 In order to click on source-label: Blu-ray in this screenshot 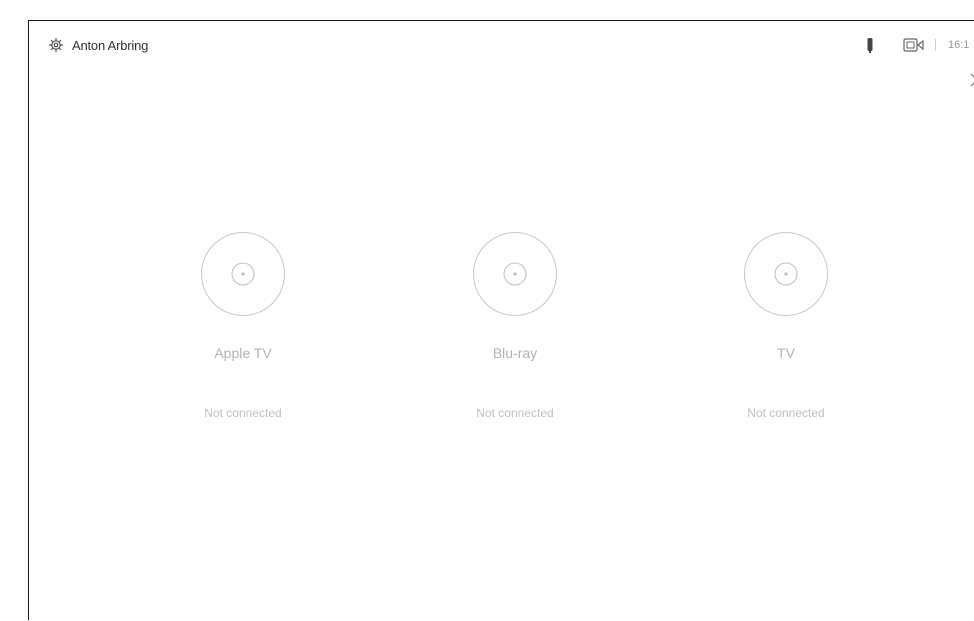, I will do `click(515, 353)`.